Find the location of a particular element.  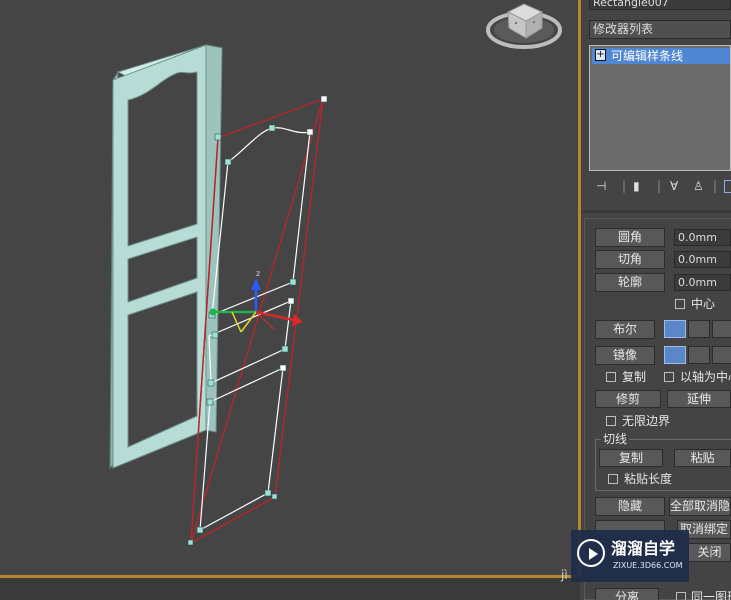

modifier-list-dropdown: 修改器列表 is located at coordinates (660, 29).